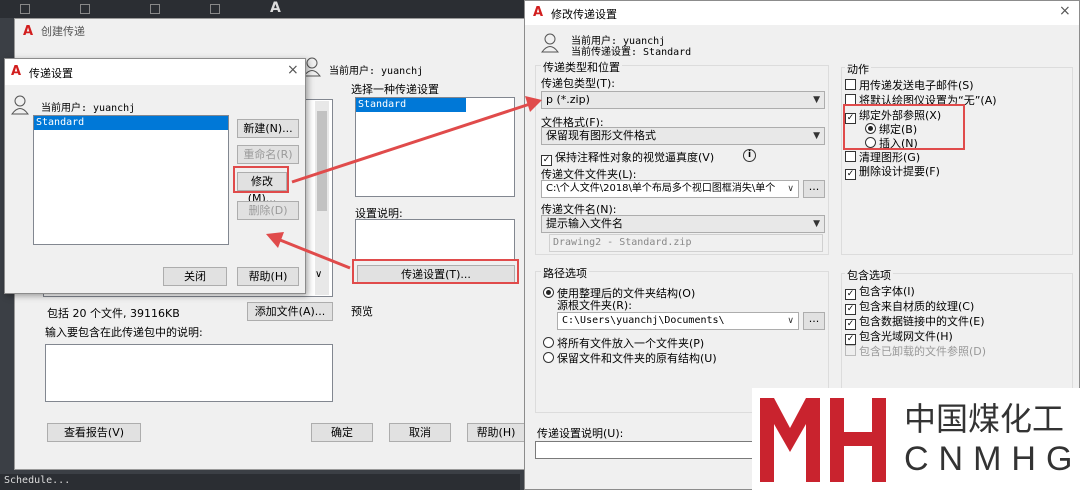 The height and width of the screenshot is (490, 1080). Describe the element at coordinates (984, 419) in the screenshot. I see `watermark-chinese: 中国煤化工` at that location.